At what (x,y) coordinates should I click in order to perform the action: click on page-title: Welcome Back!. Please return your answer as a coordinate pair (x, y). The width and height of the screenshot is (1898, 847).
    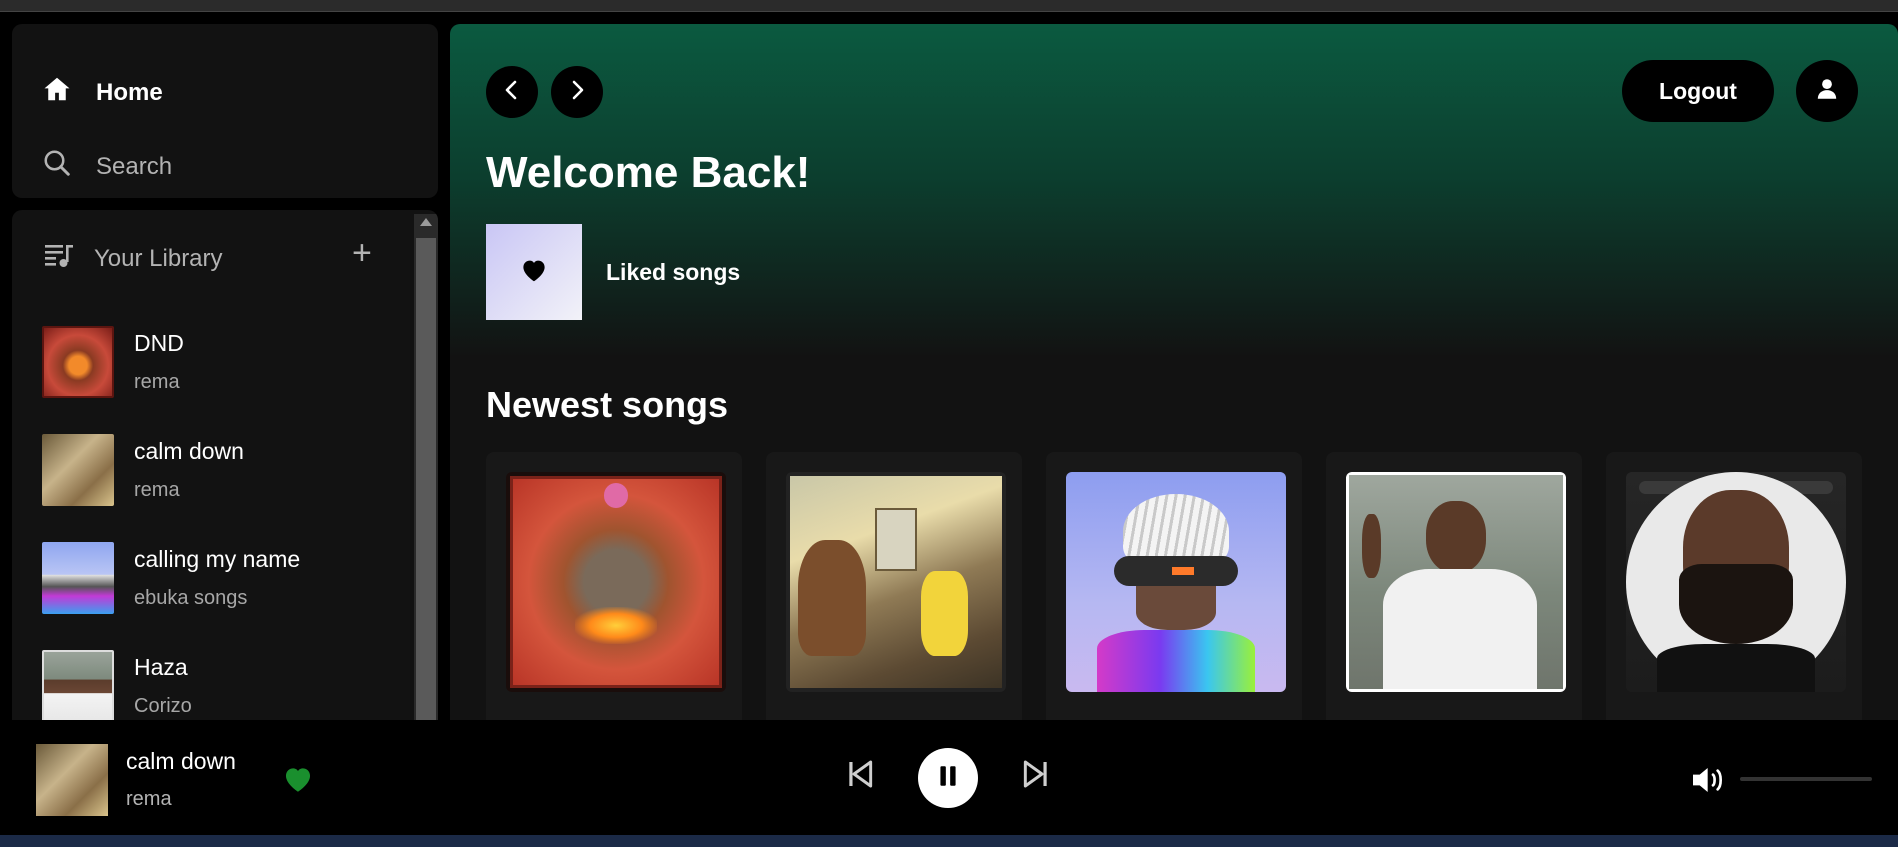
    Looking at the image, I should click on (648, 172).